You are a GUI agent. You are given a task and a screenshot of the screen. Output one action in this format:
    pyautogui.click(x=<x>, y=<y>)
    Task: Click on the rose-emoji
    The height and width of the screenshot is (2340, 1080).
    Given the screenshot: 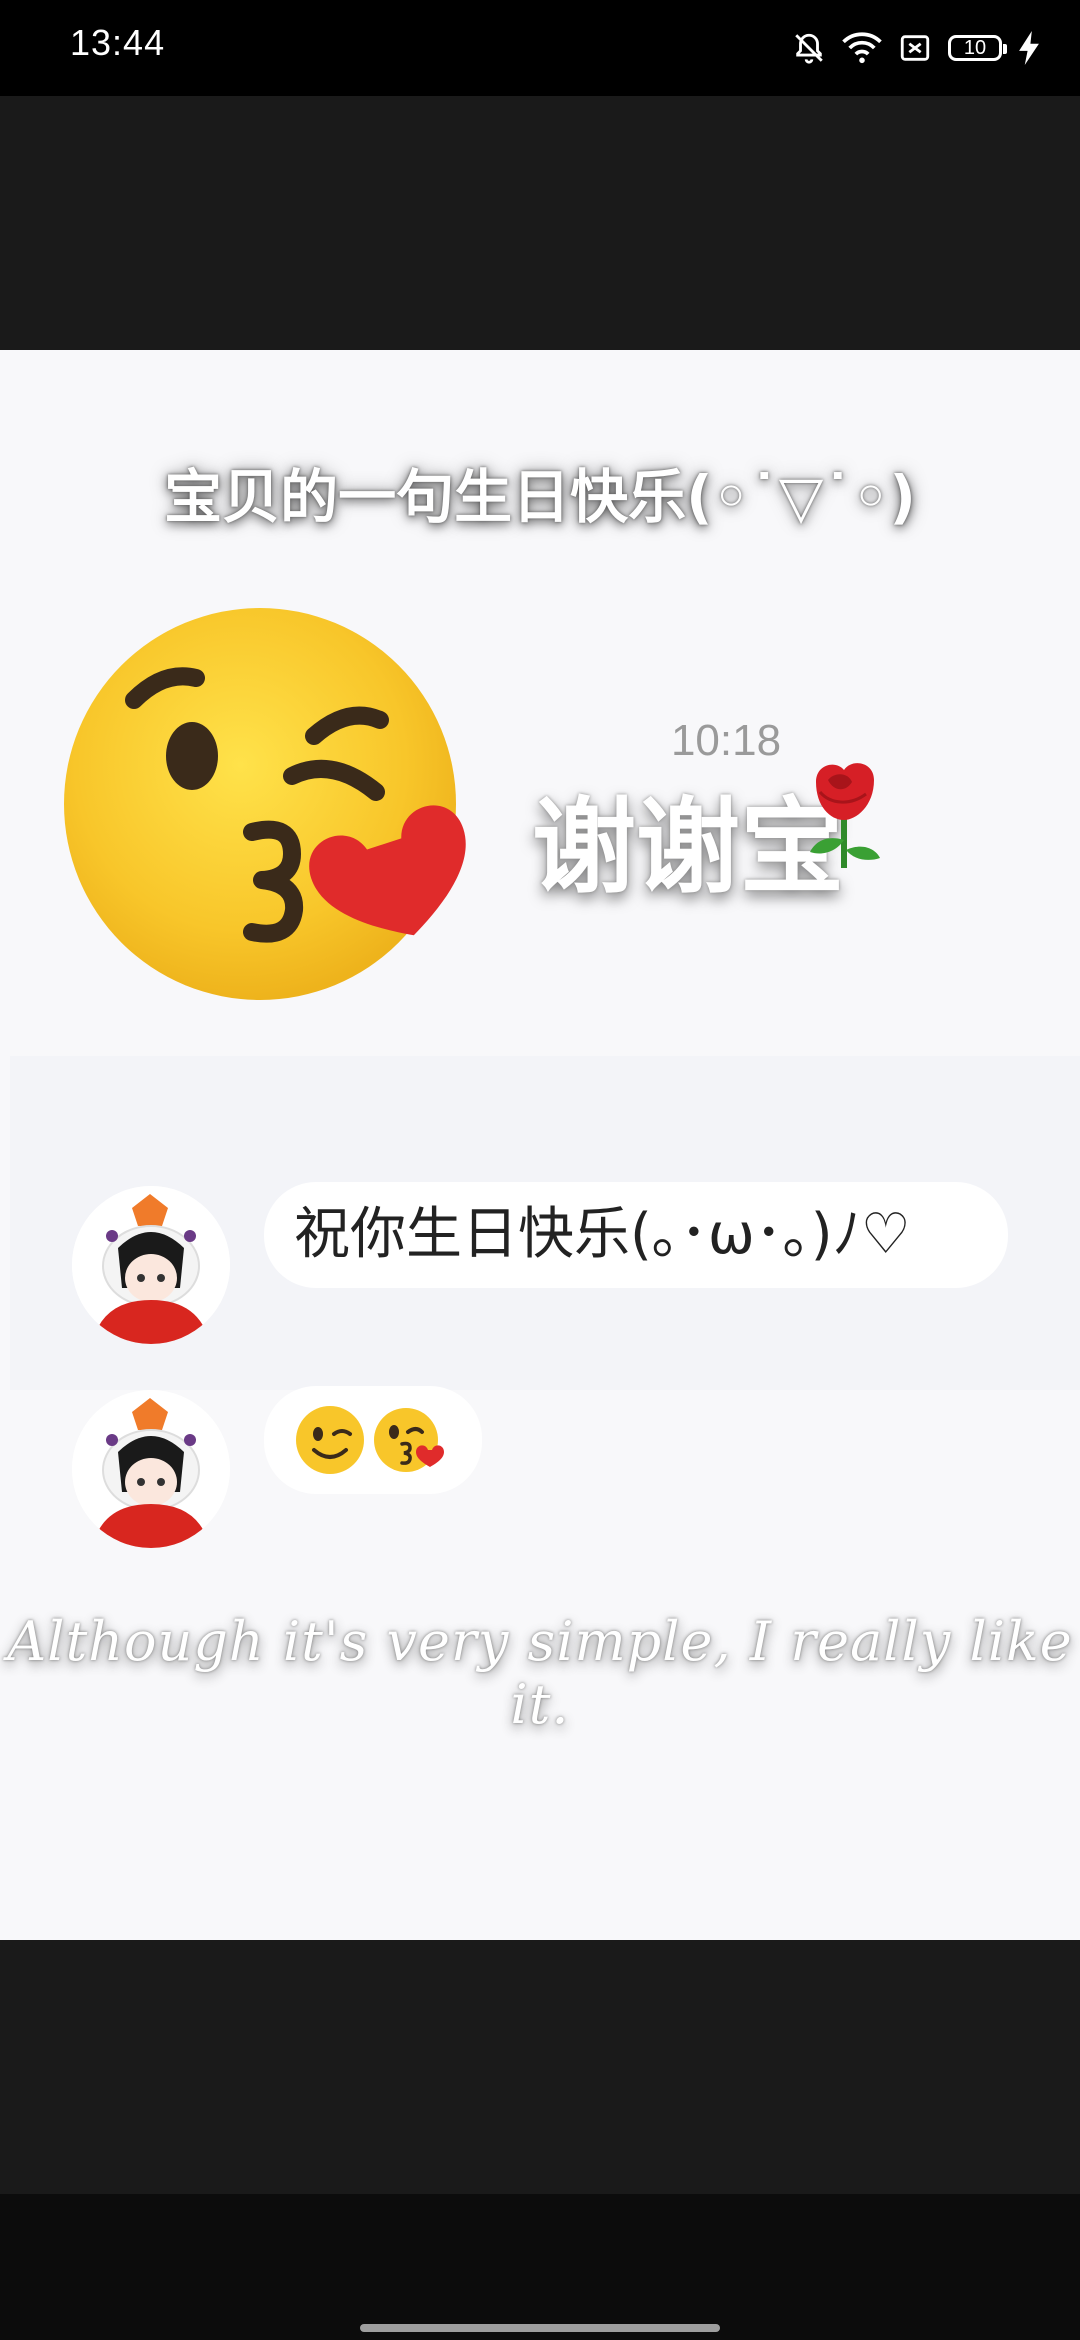 What is the action you would take?
    pyautogui.click(x=845, y=815)
    